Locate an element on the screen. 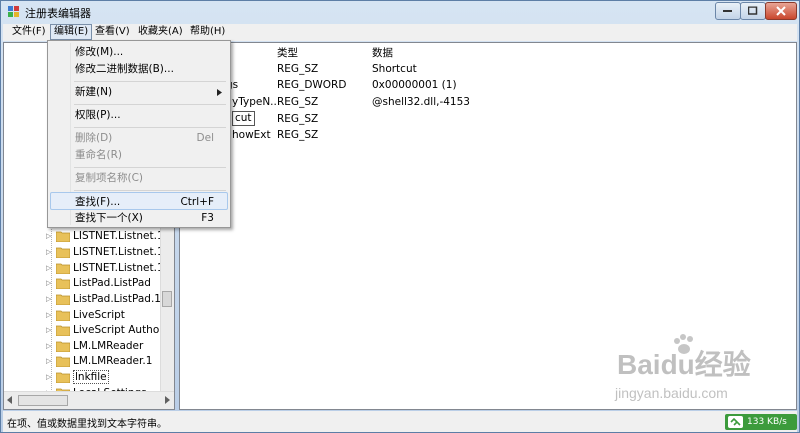 The height and width of the screenshot is (433, 800). tree-item: ▷ LISTNET.Listnet.12 is located at coordinates (108, 252).